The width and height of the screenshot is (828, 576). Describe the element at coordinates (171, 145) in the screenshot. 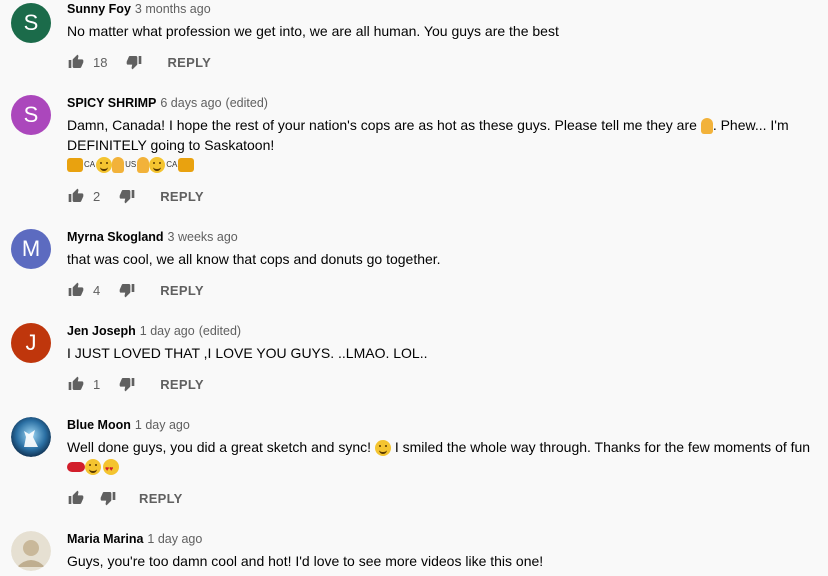

I see `comment-text-line: DEFINITELY going to Saskatoon!` at that location.